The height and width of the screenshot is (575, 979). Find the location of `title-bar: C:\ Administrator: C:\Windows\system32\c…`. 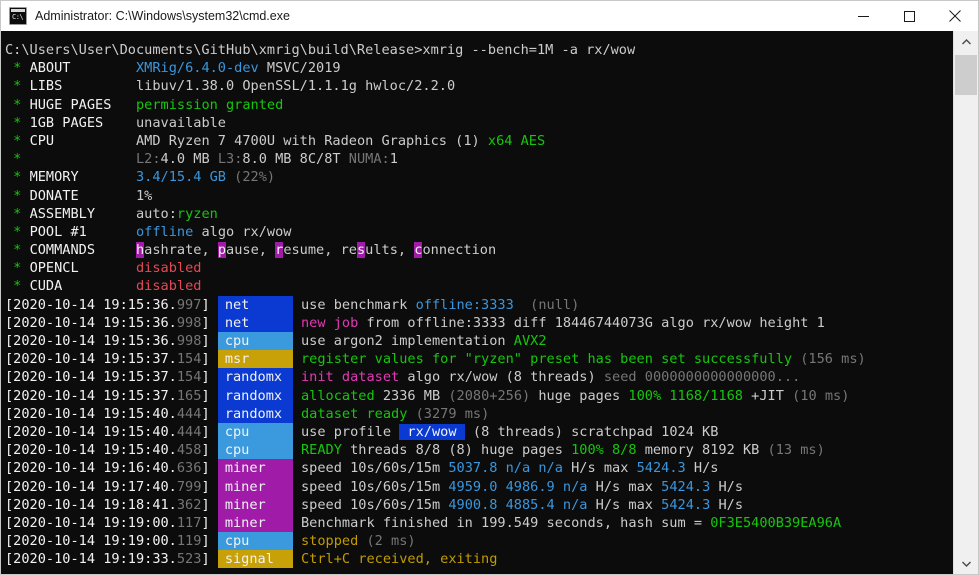

title-bar: C:\ Administrator: C:\Windows\system32\c… is located at coordinates (489, 16).